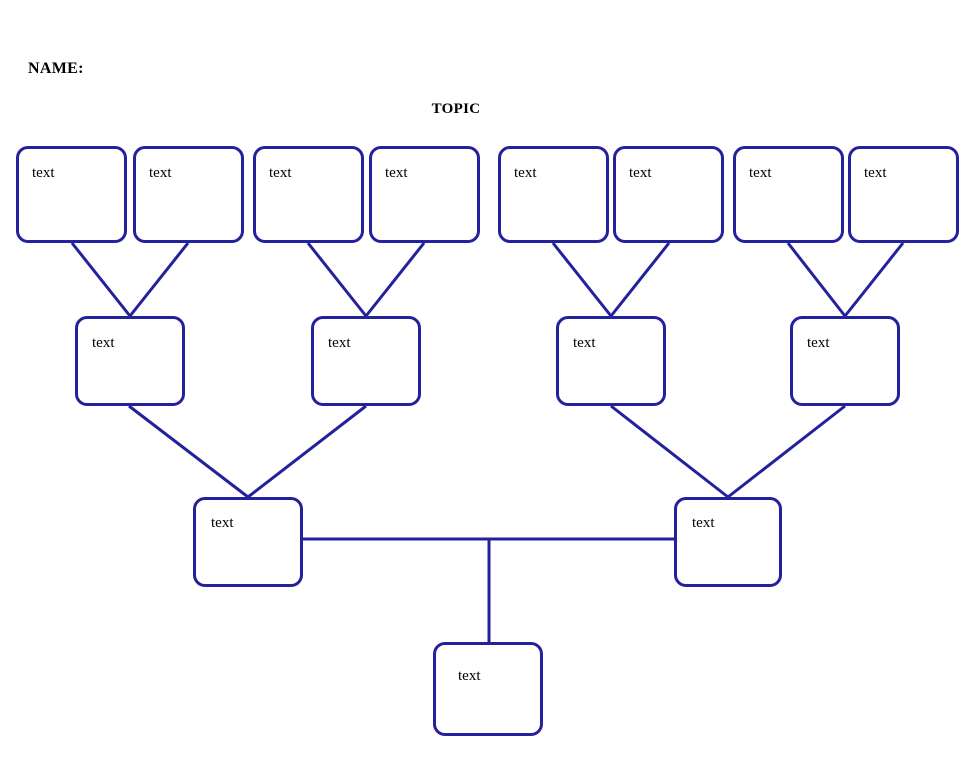  I want to click on connector-top3-mid2, so click(337, 279).